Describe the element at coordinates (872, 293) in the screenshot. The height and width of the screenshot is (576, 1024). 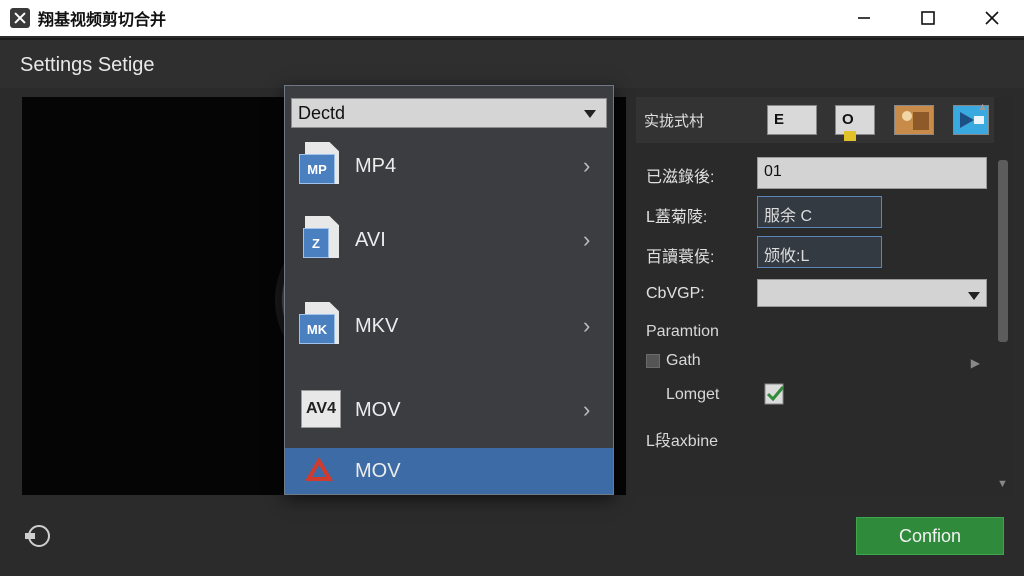
I see `select-input` at that location.